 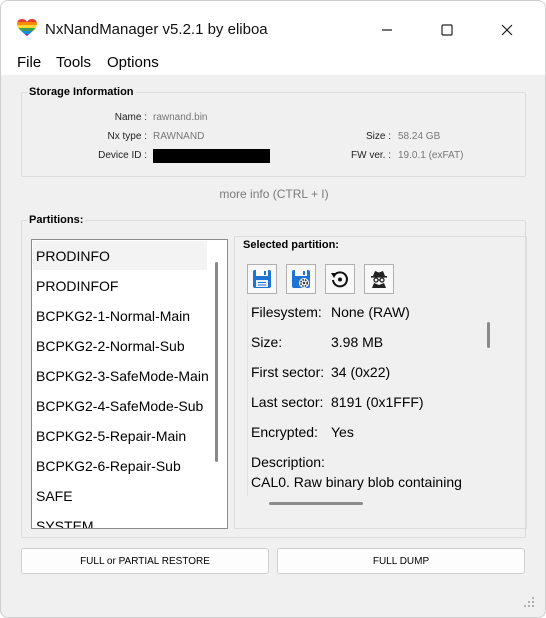 I want to click on partitions-title: Partitions:, so click(x=56, y=220).